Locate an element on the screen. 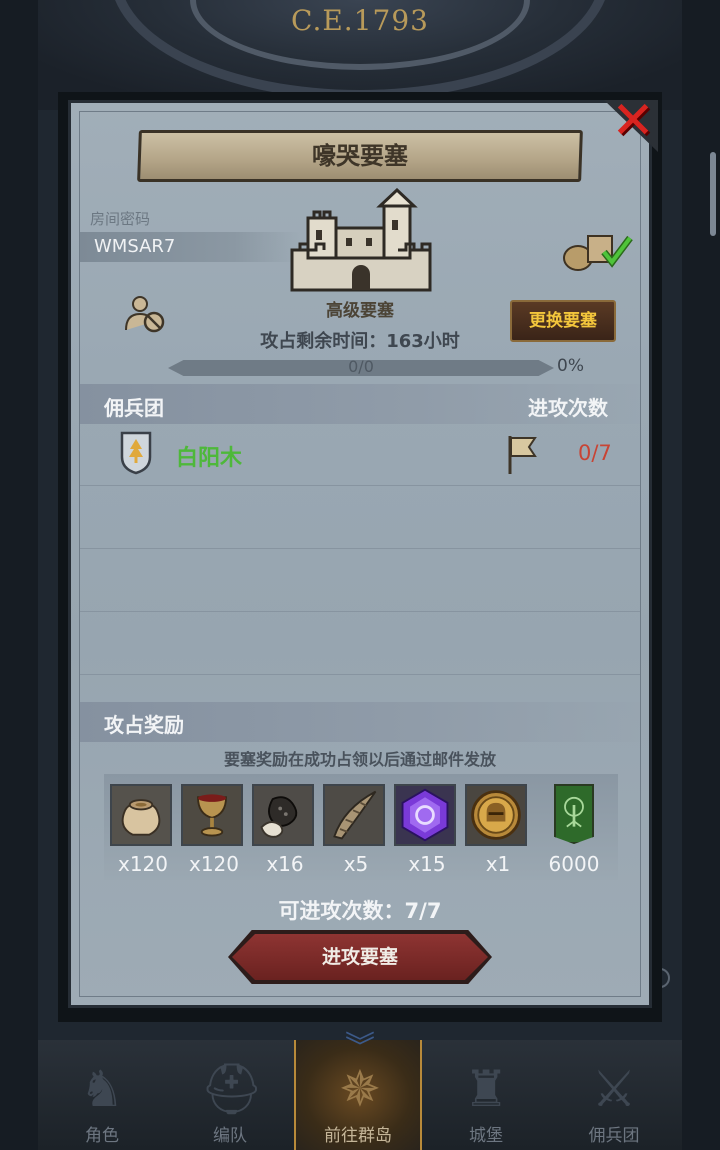  scrollbar is located at coordinates (713, 194).